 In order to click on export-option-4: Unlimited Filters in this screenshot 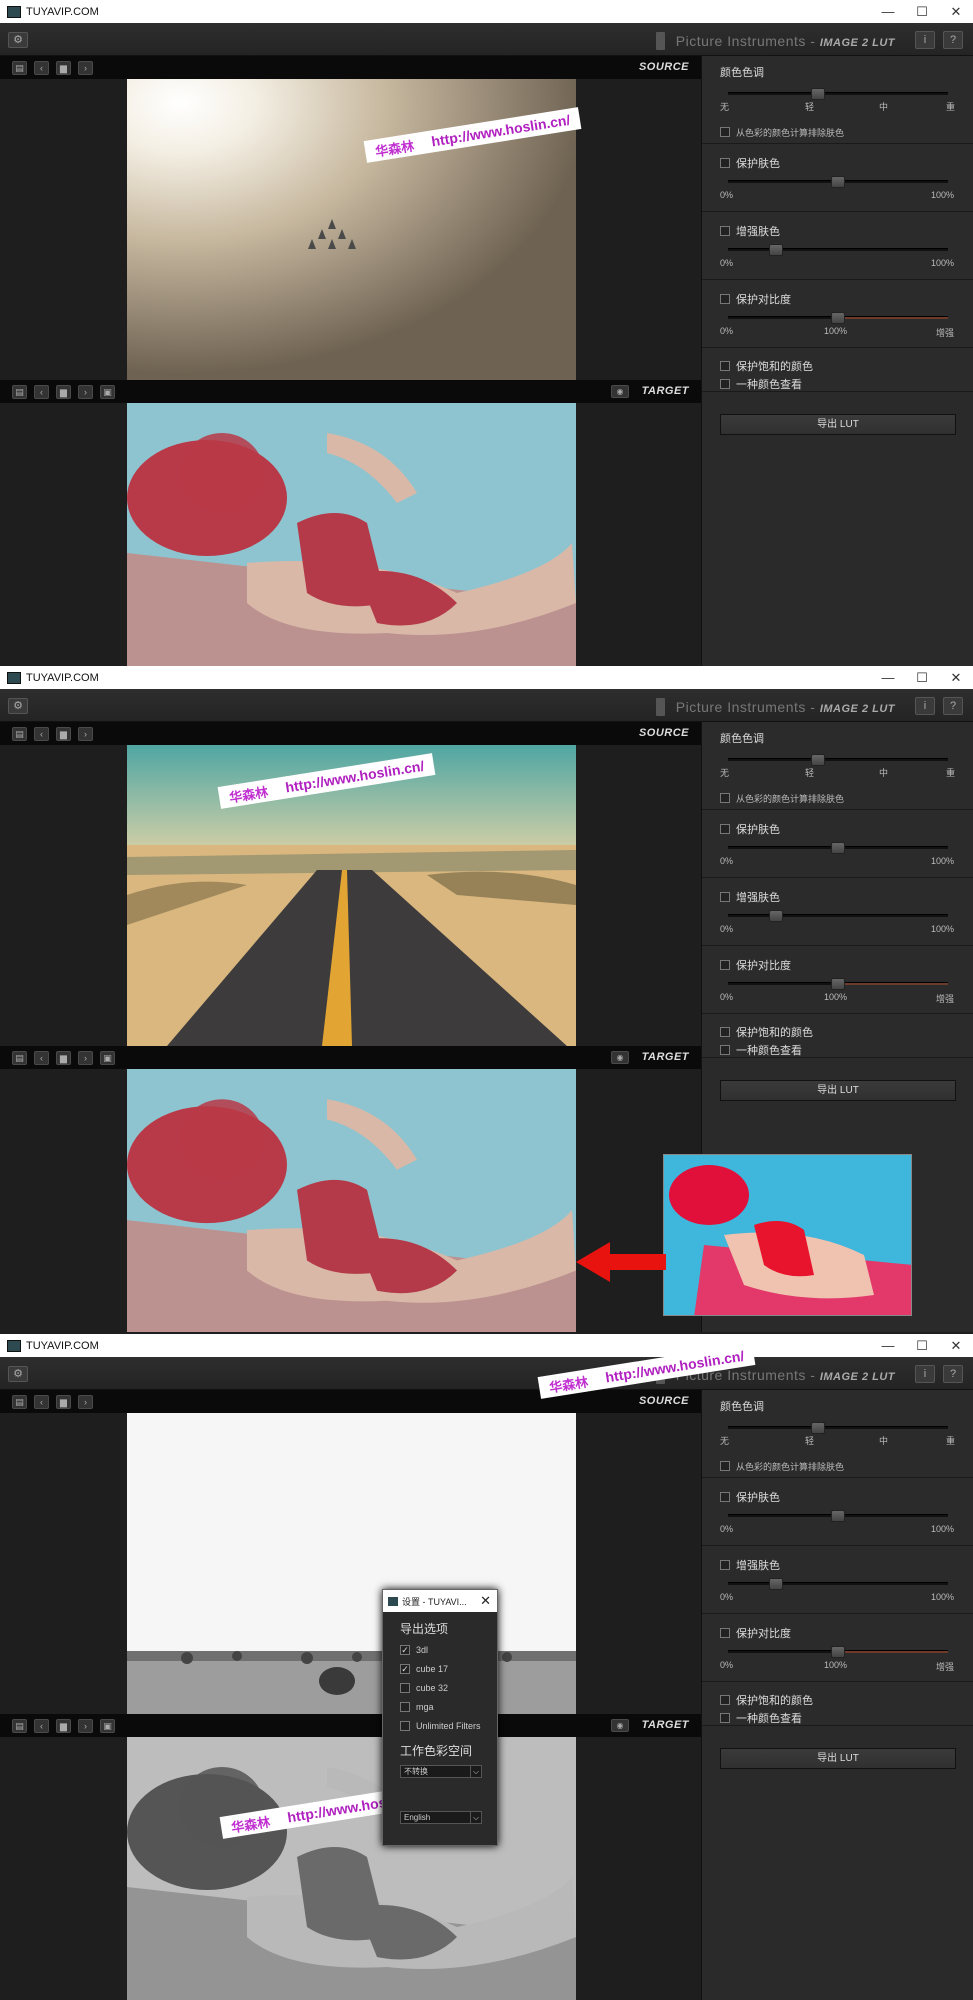, I will do `click(448, 1725)`.